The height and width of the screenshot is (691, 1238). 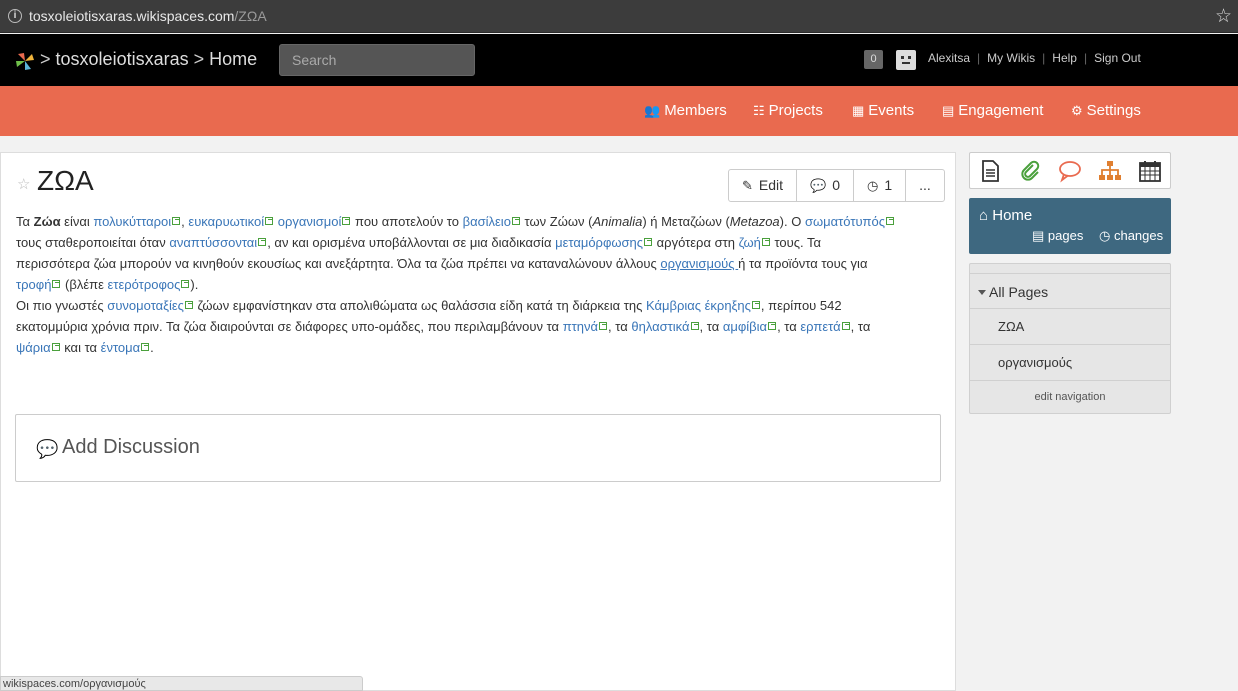 I want to click on sitemap-icon, so click(x=1110, y=171).